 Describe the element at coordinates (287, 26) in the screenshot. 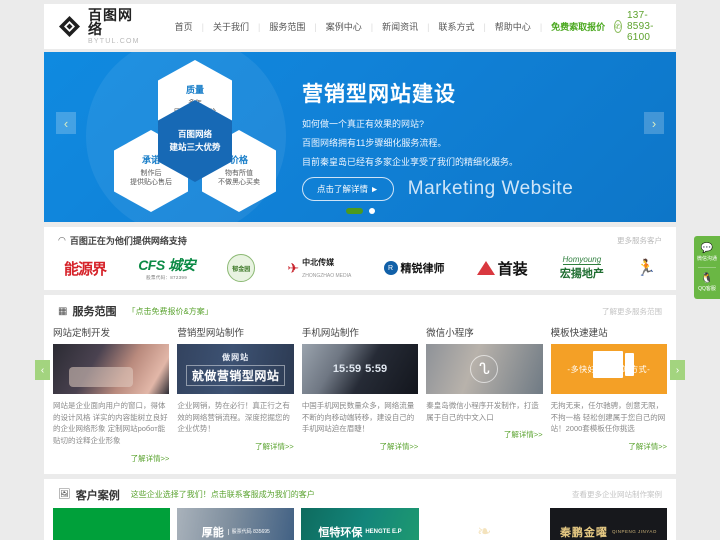

I see `nav-item-services: 服务范围` at that location.